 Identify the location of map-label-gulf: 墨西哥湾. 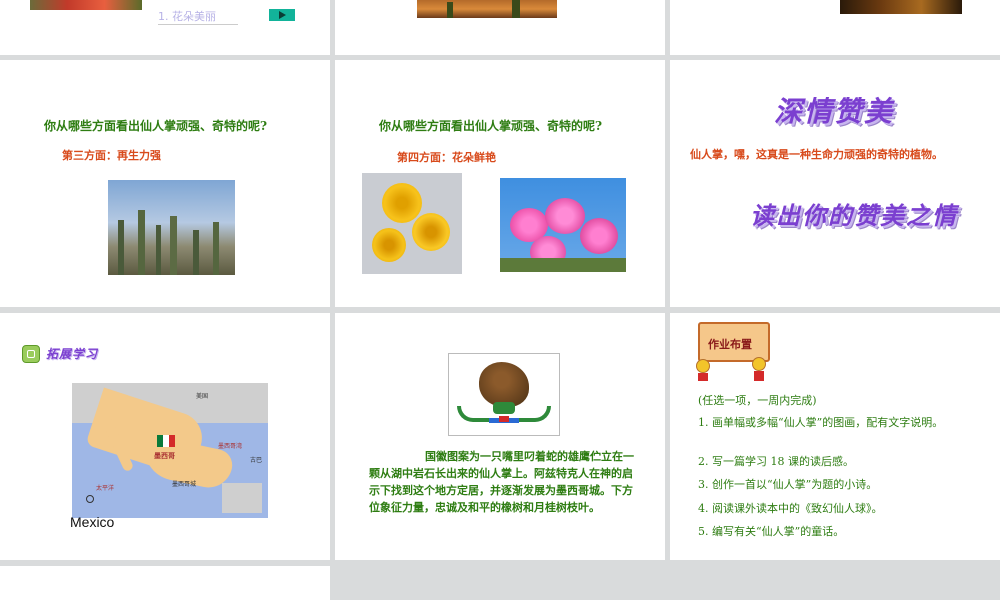
(230, 446).